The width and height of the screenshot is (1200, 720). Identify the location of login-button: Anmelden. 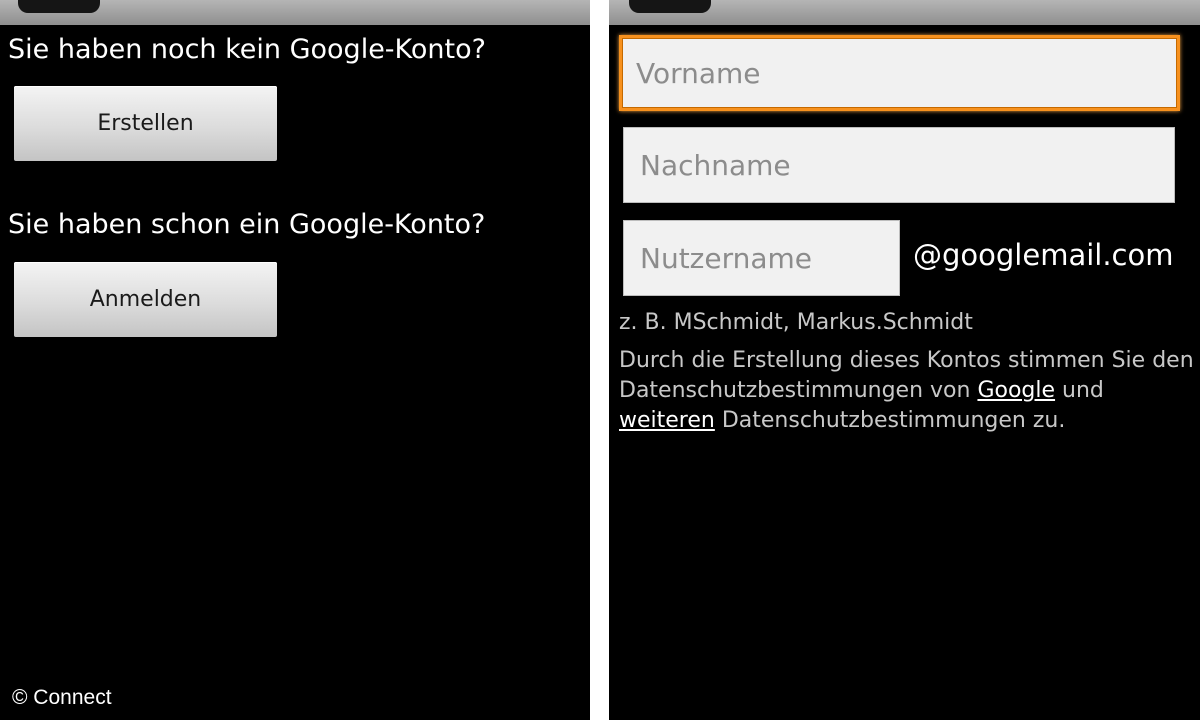
(145, 299).